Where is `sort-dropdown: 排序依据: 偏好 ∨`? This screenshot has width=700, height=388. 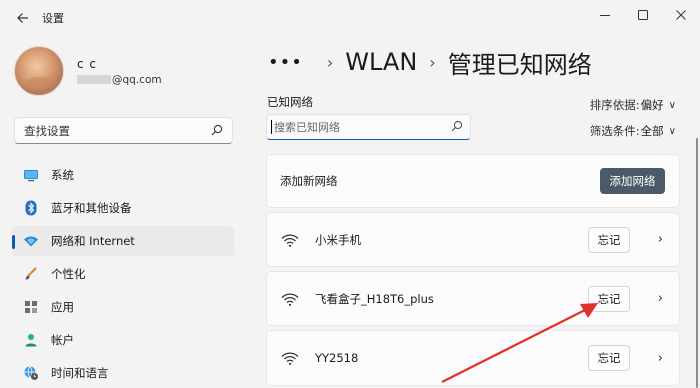
sort-dropdown: 排序依据: 偏好 ∨ is located at coordinates (633, 105).